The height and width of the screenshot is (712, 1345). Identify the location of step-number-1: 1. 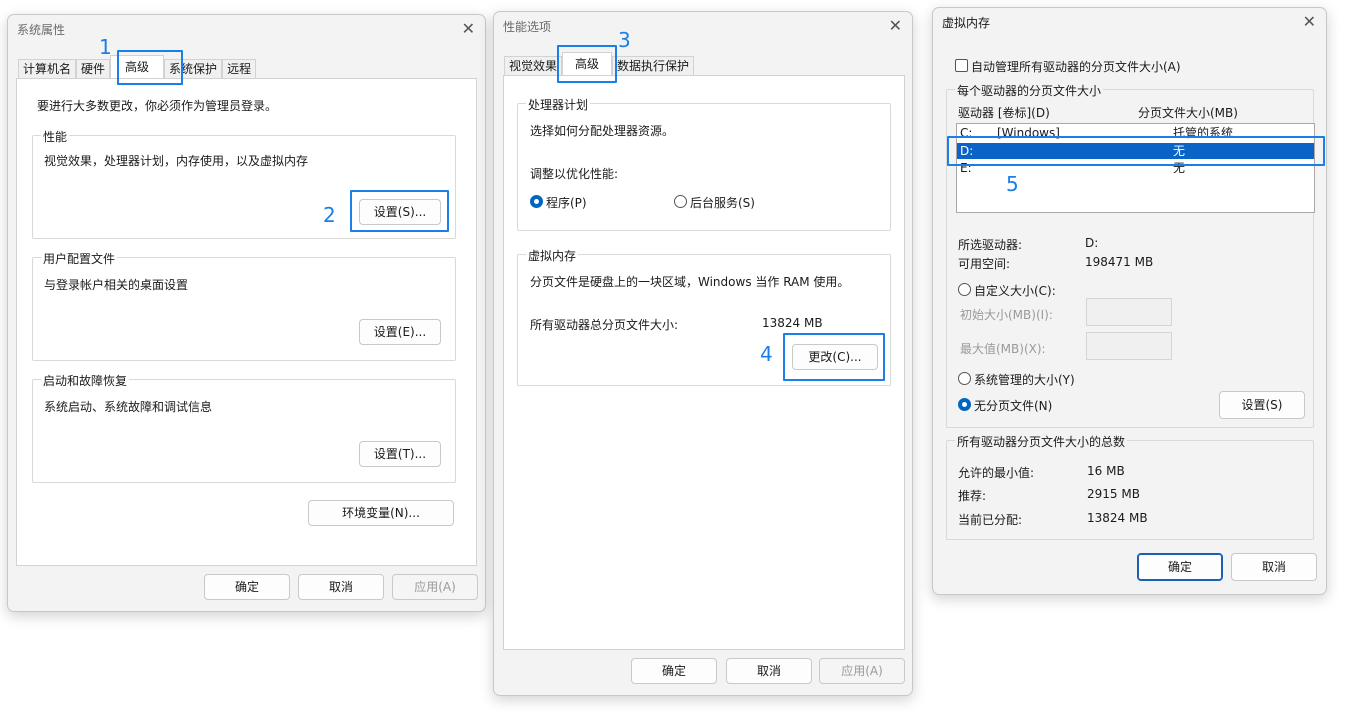
(105, 47).